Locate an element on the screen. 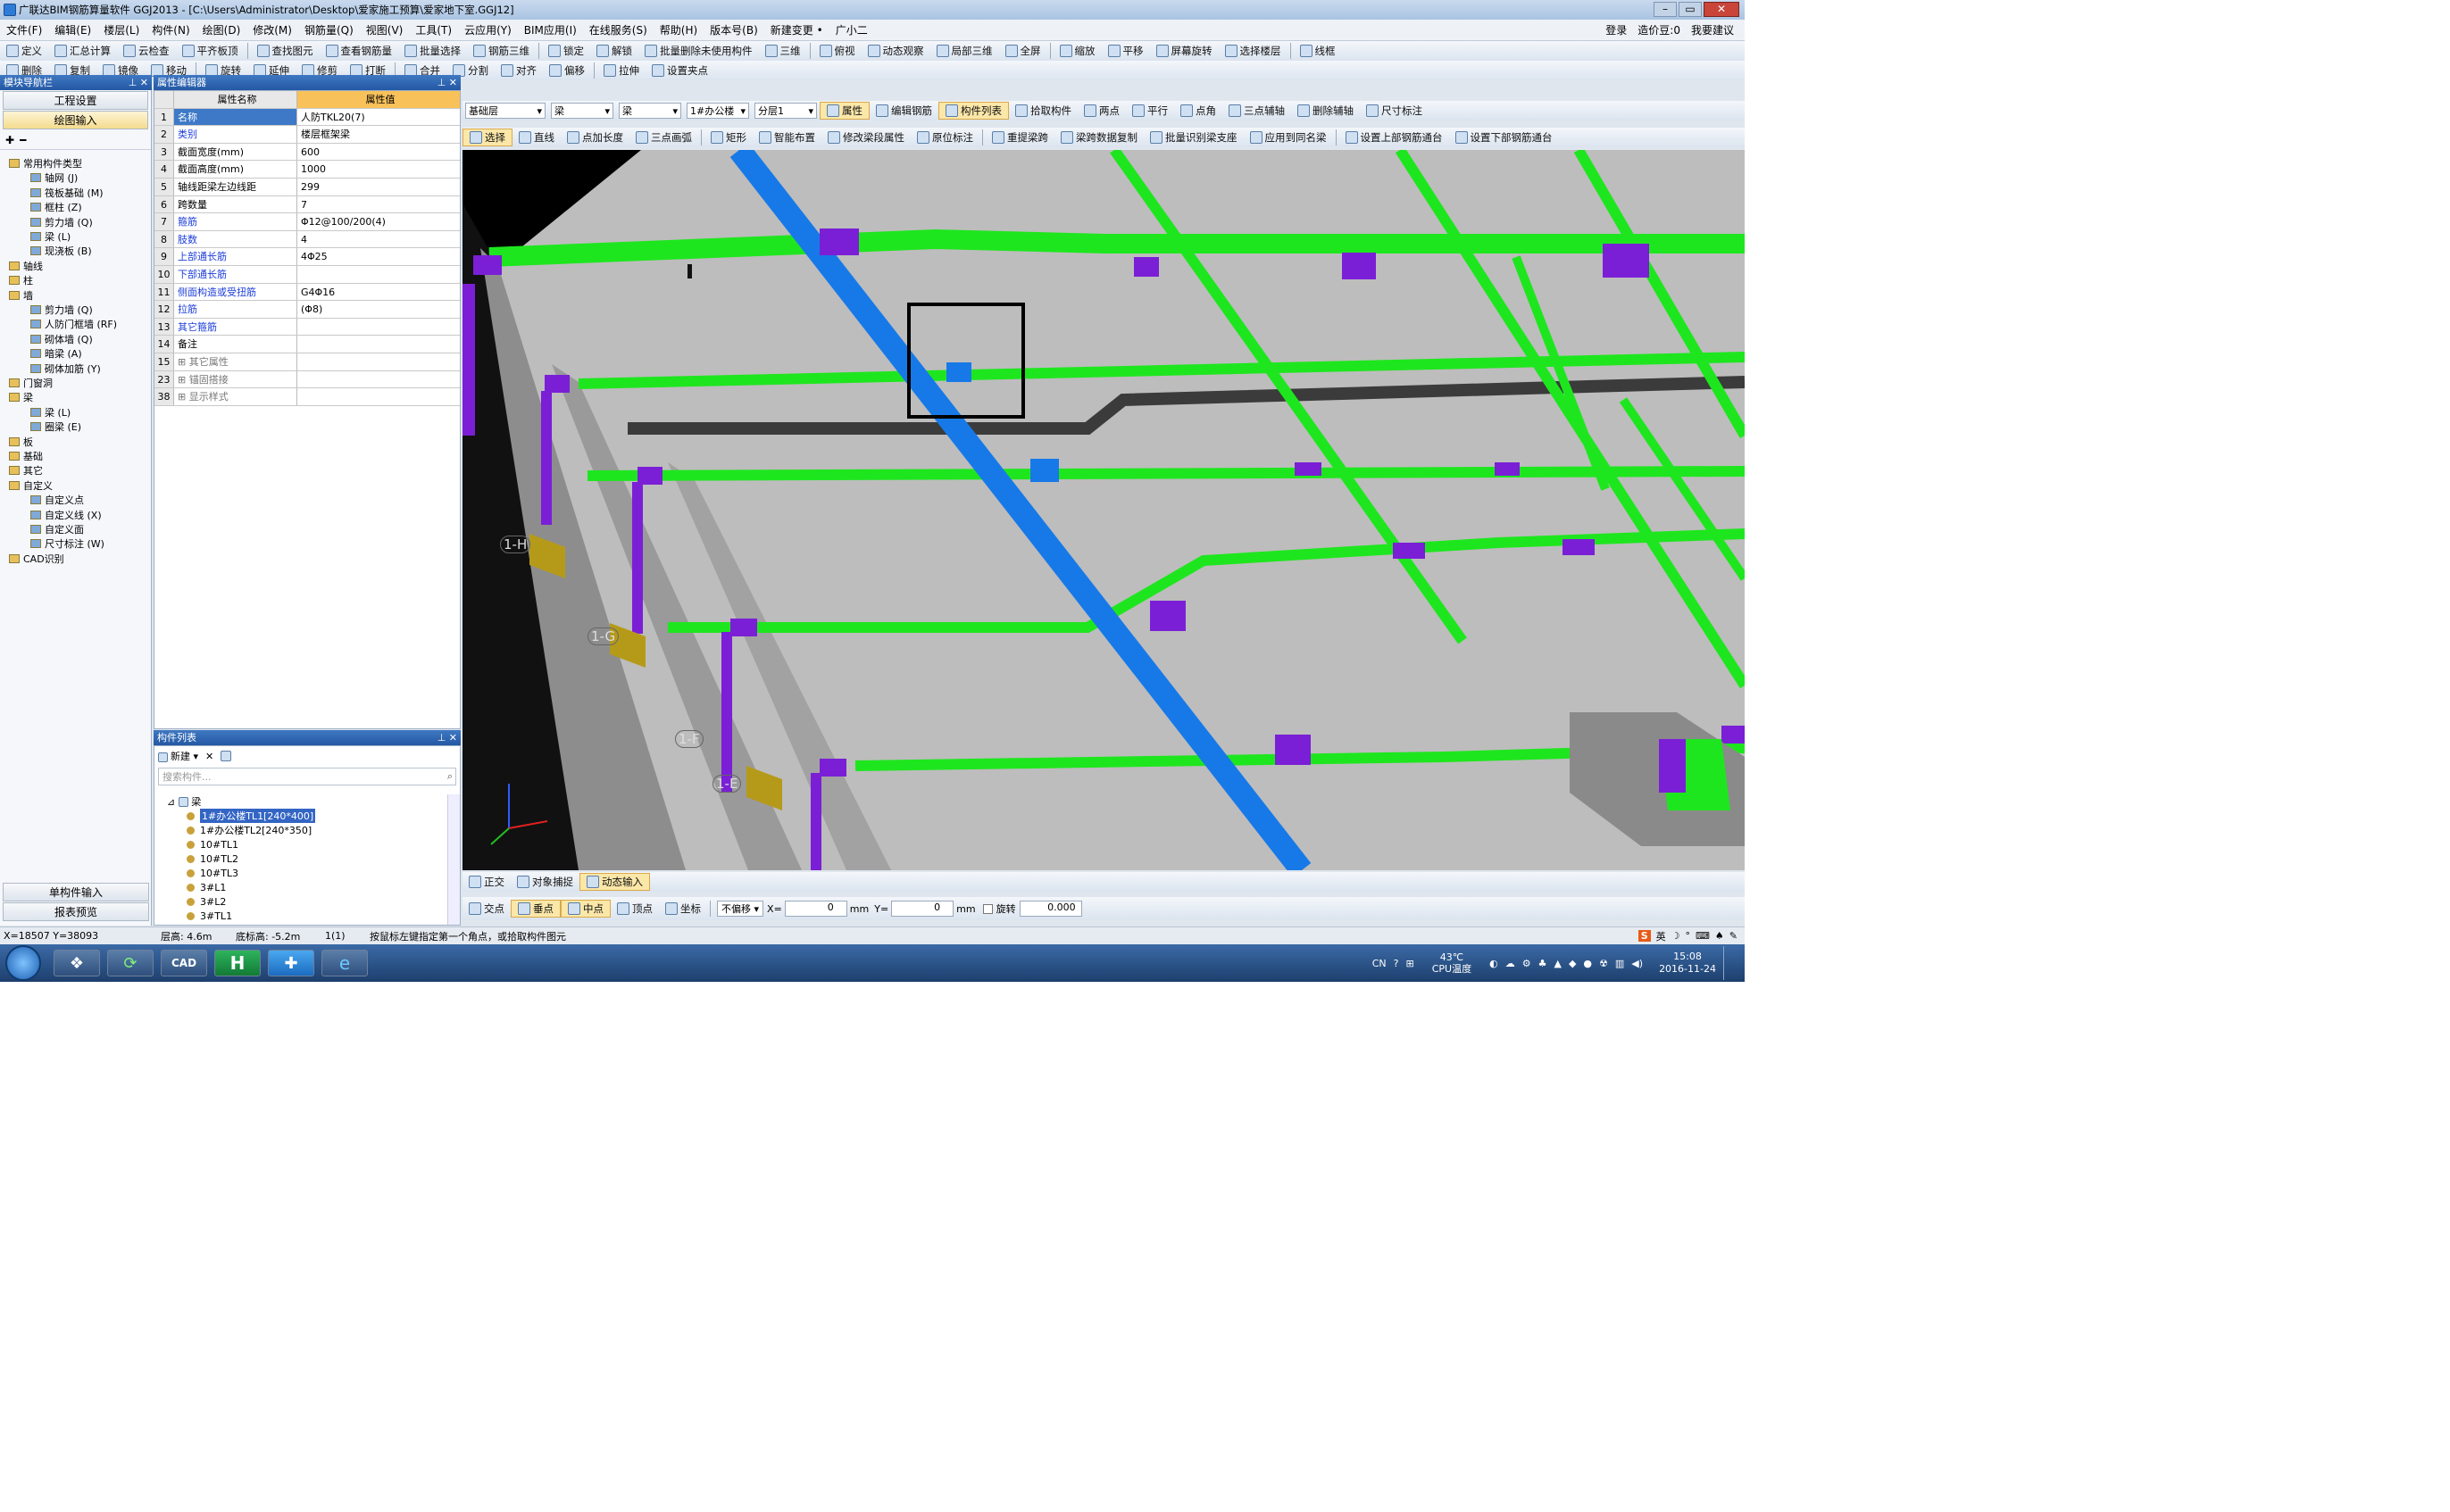 The width and height of the screenshot is (2450, 1512). tree-node: 常用构件类型 is located at coordinates (46, 163).